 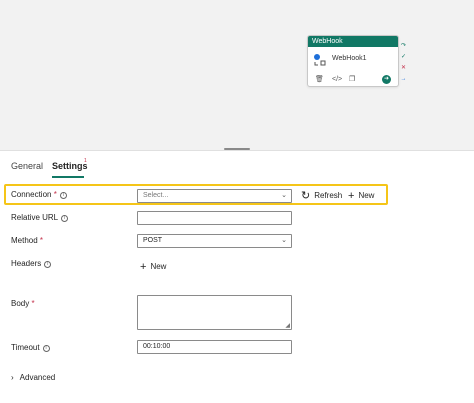 I want to click on webhook-activity-card: WebHook WebHook1 🗑 </> ❐ ➜, so click(x=353, y=61).